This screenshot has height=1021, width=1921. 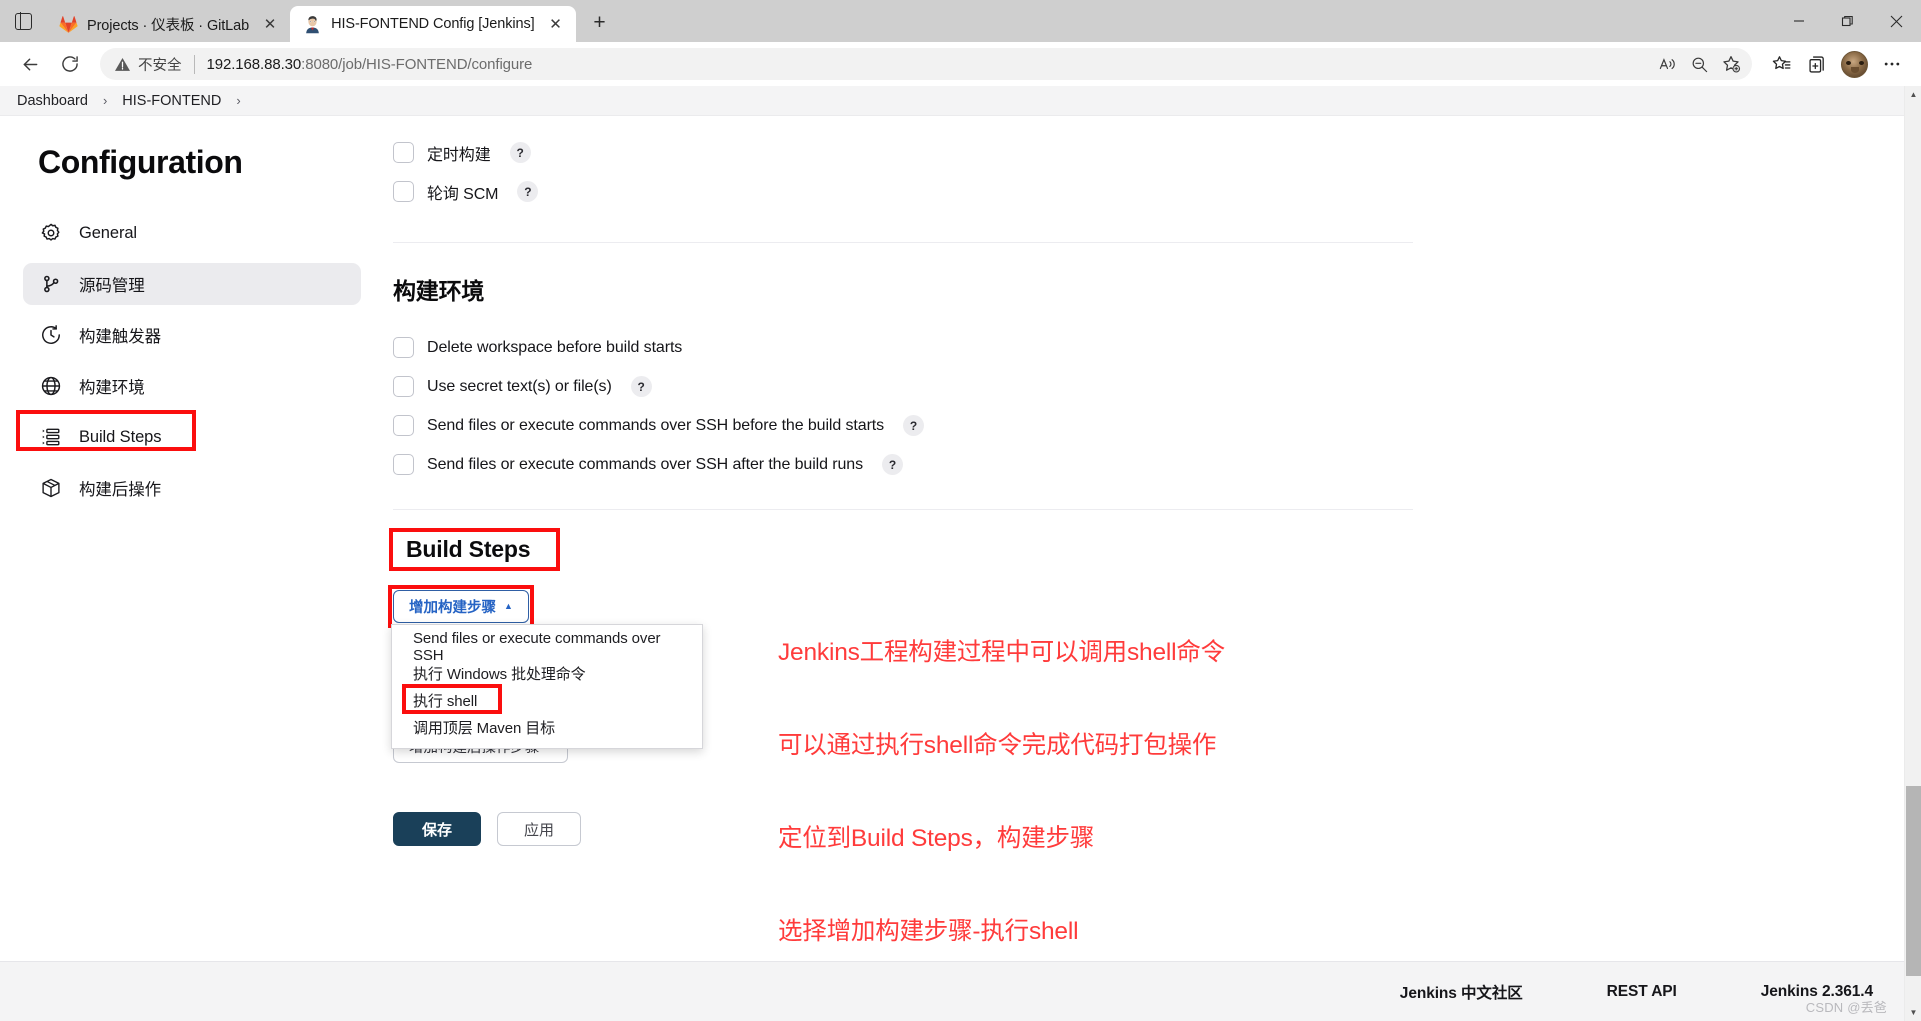 I want to click on menu-item-execute-shell: 执行 shell, so click(x=547, y=699).